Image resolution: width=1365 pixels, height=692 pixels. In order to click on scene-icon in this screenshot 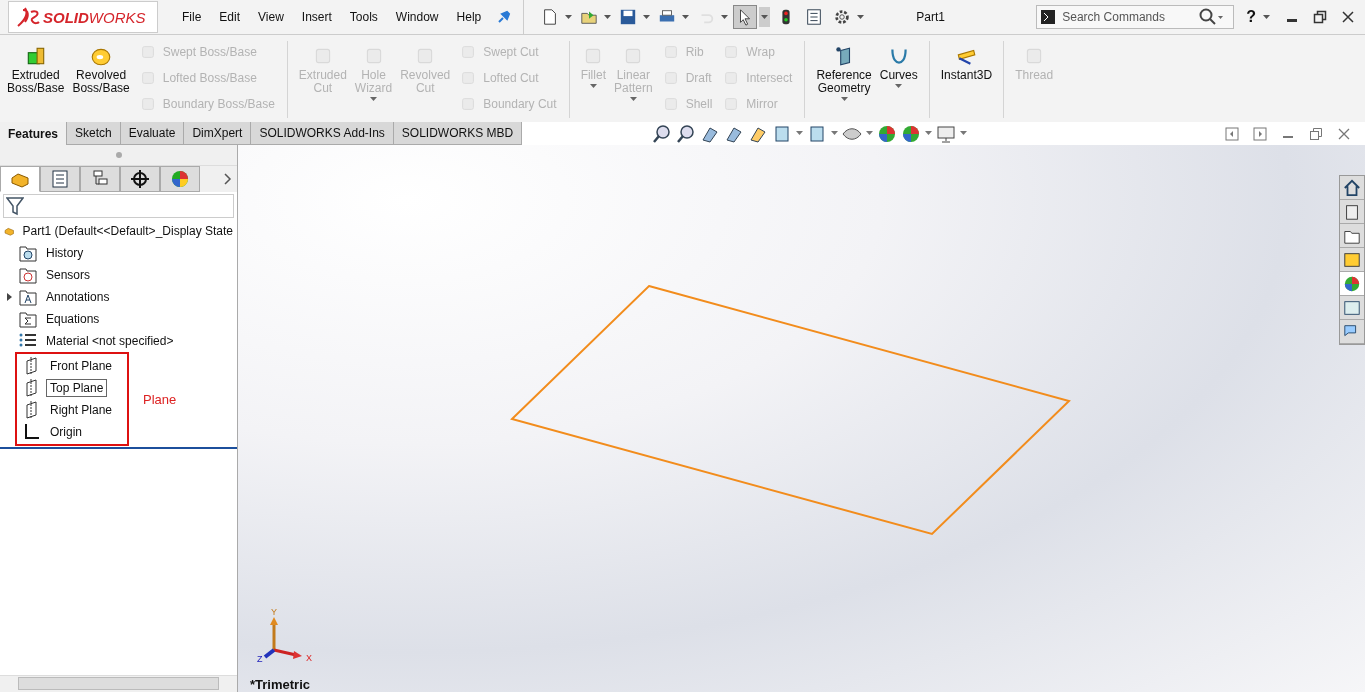, I will do `click(911, 133)`.